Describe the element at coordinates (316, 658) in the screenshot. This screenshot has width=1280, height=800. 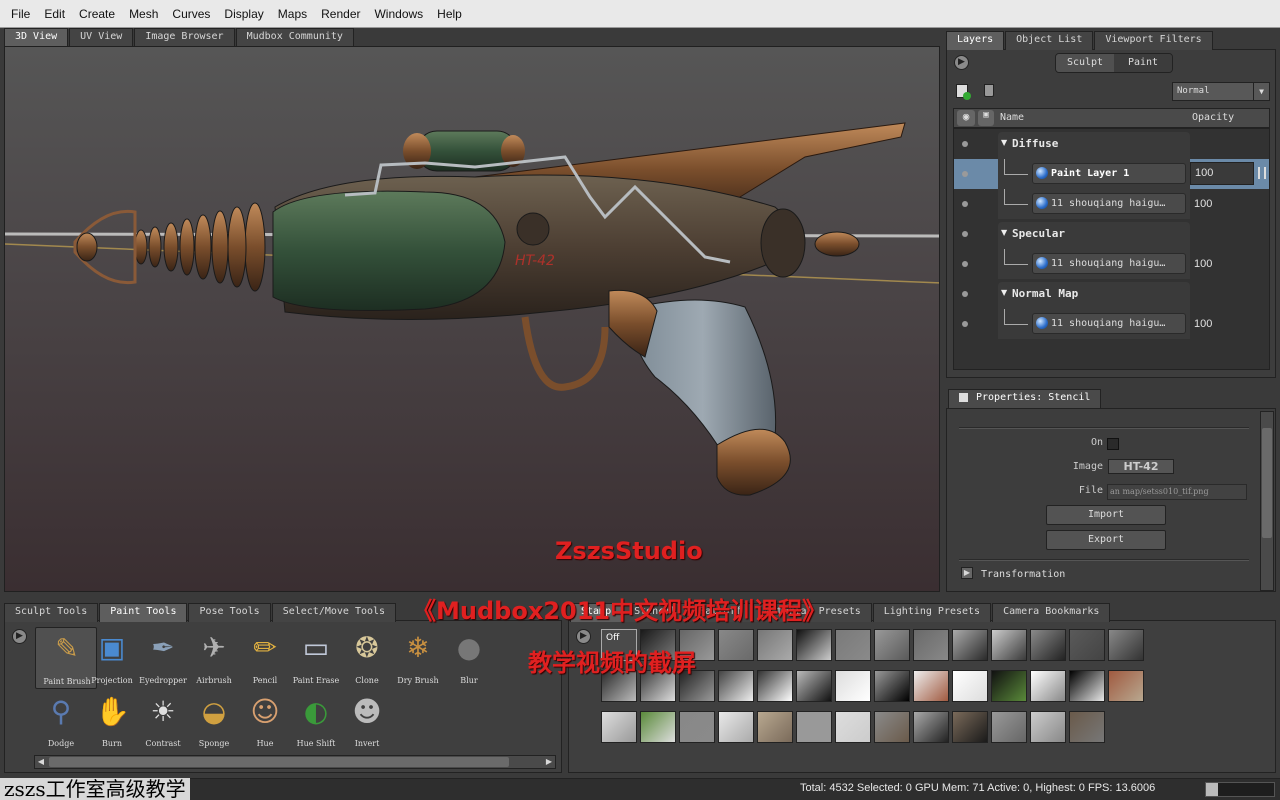
I see `tool-paint-erase: ▭ Paint Erase` at that location.